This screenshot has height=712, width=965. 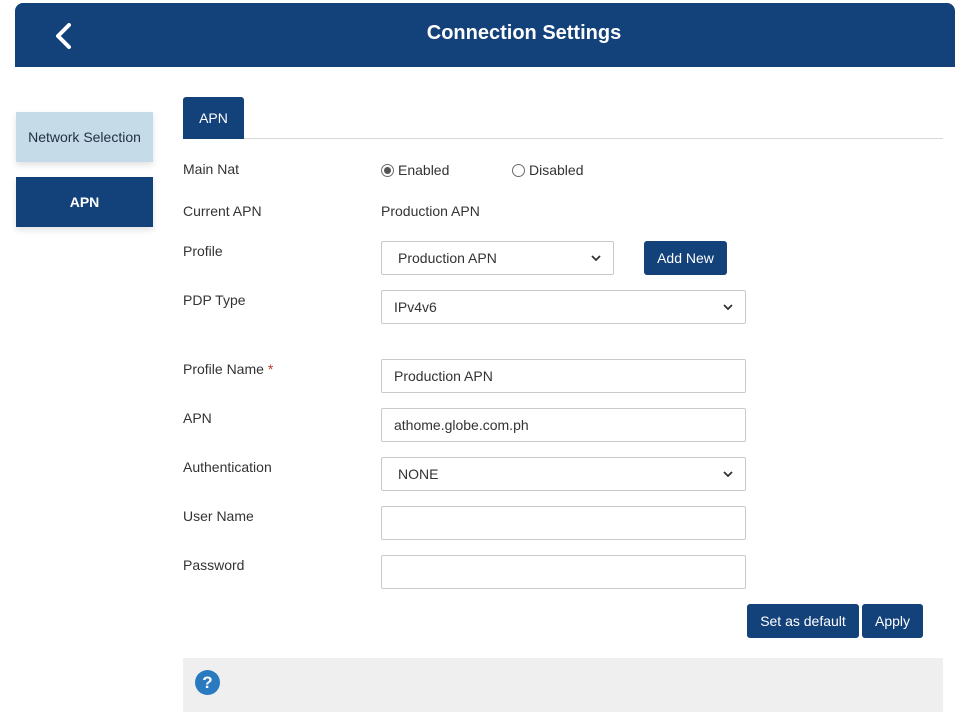 What do you see at coordinates (218, 516) in the screenshot?
I see `user-name-label: User Name` at bounding box center [218, 516].